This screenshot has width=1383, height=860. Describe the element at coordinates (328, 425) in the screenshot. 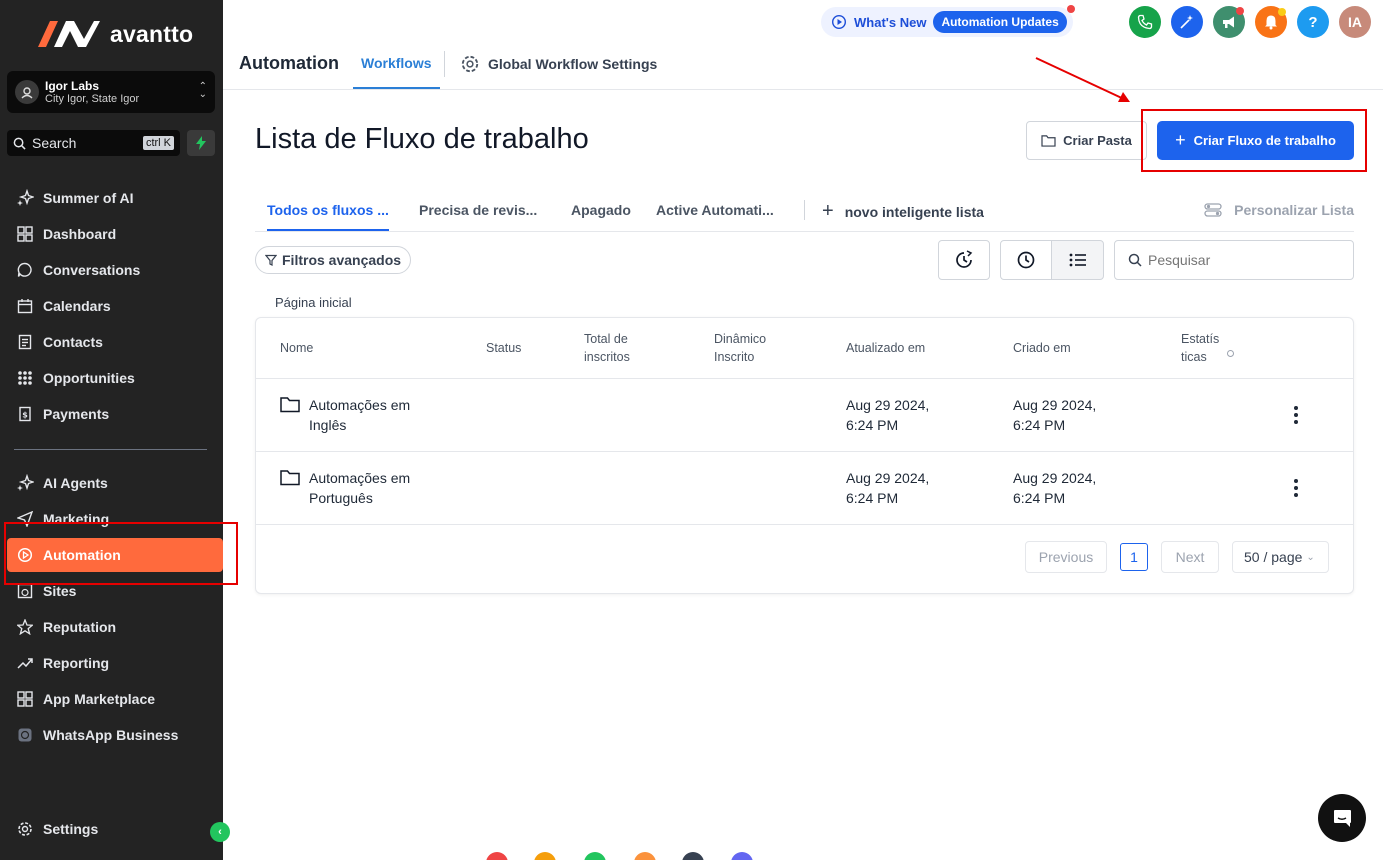

I see `row-name-line2: Inglês` at that location.